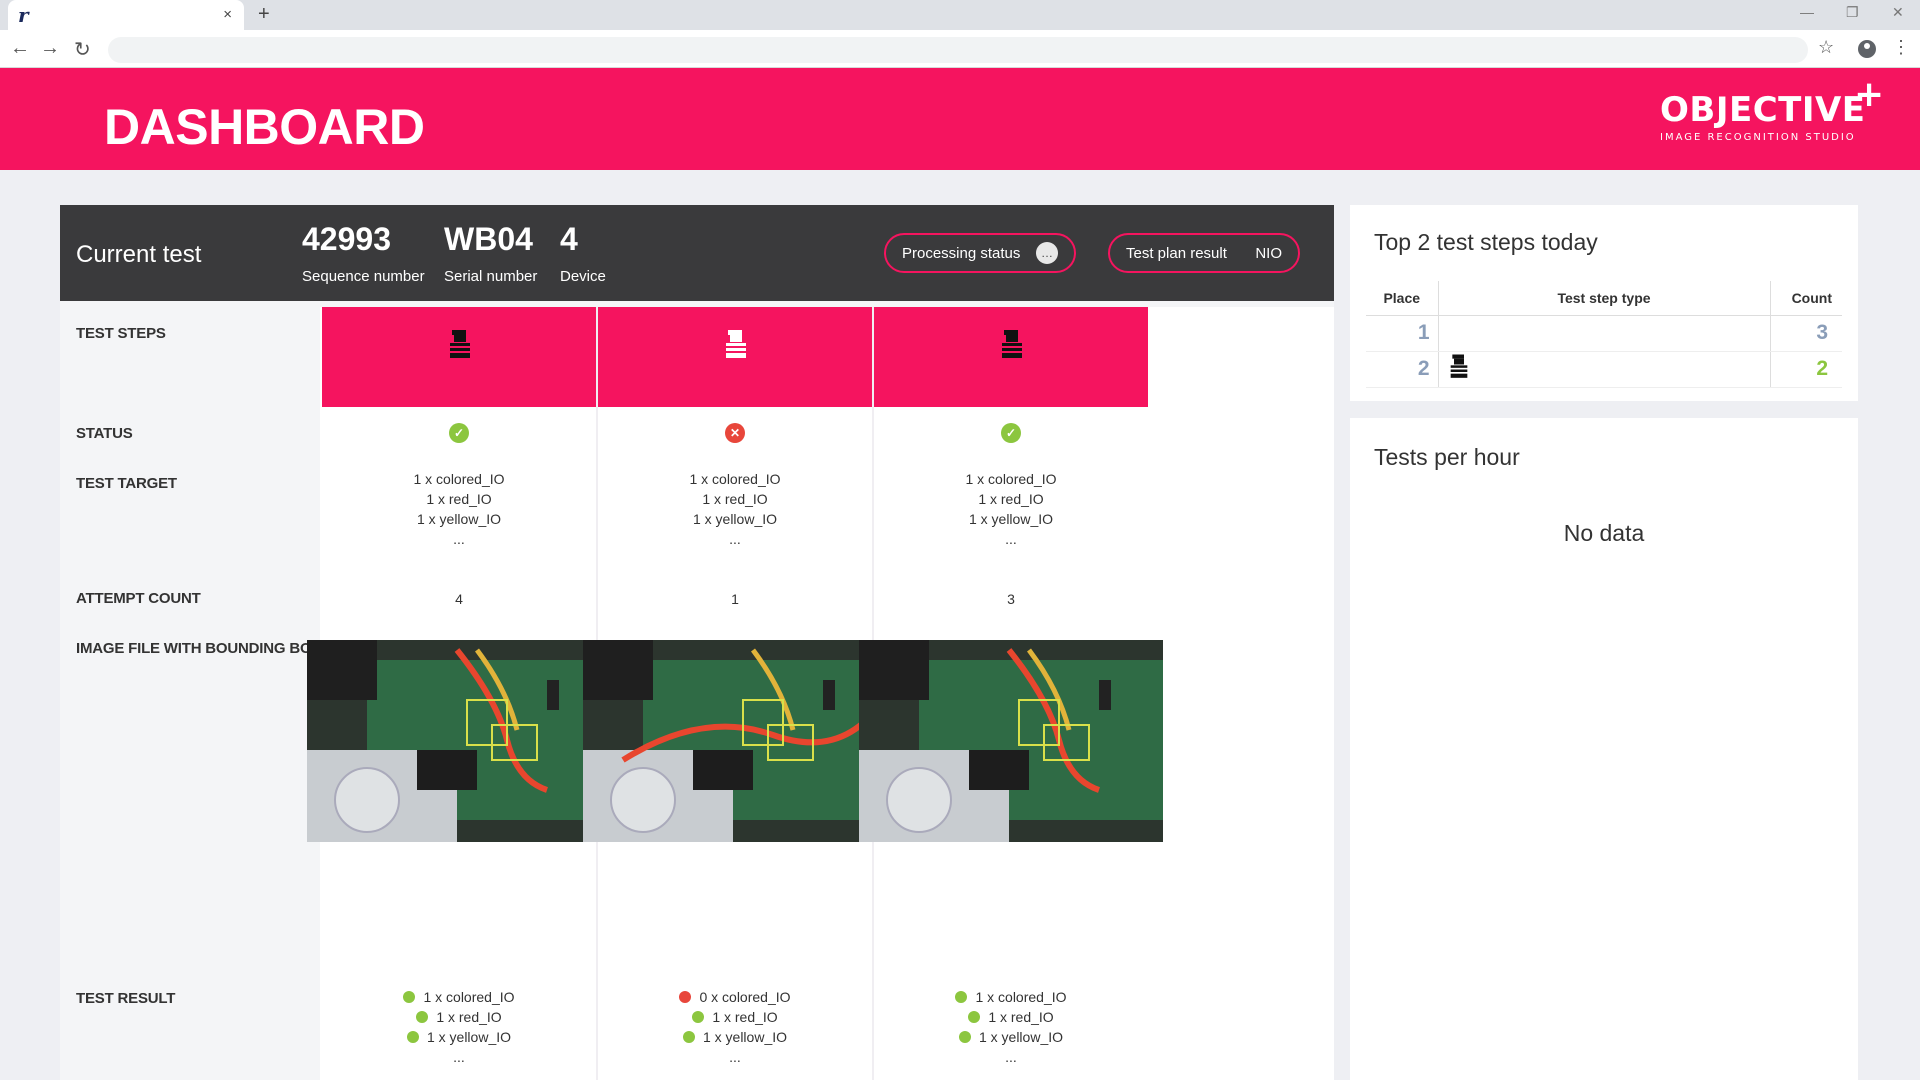 The image size is (1920, 1080). What do you see at coordinates (745, 997) in the screenshot?
I see `test-result-text: 0 x colored_IO` at bounding box center [745, 997].